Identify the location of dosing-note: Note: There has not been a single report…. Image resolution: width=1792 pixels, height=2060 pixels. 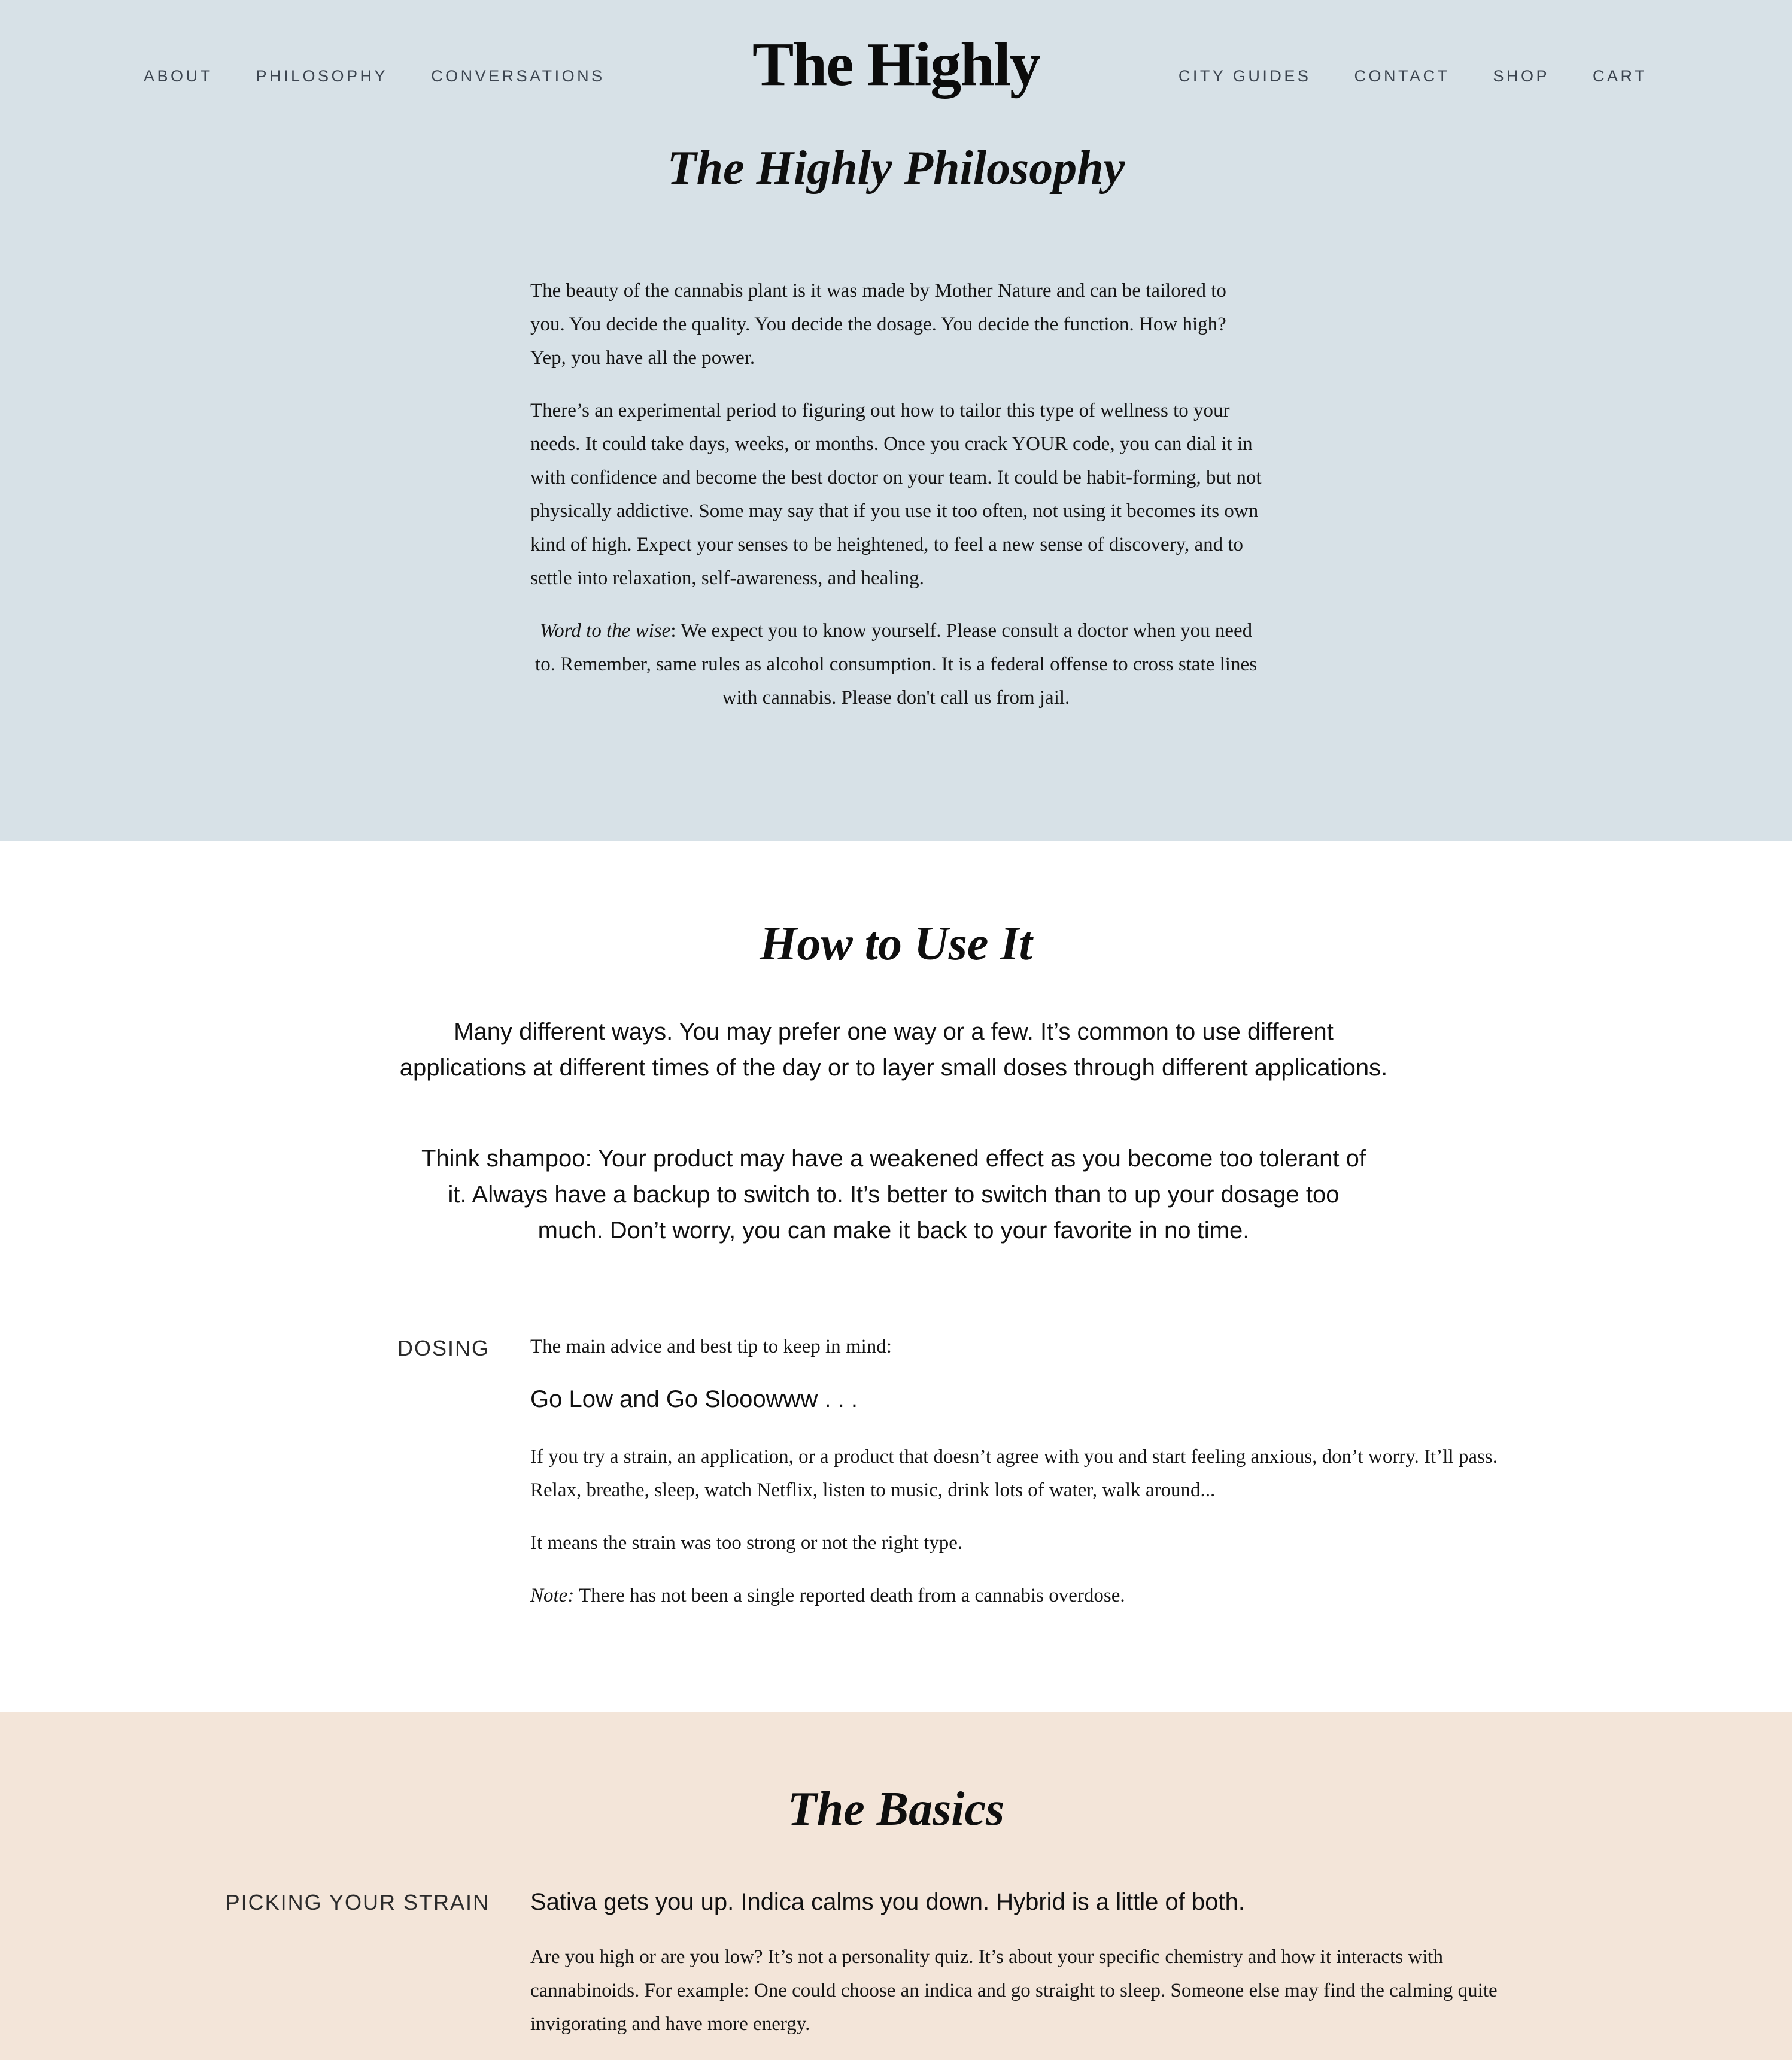
(1021, 1595).